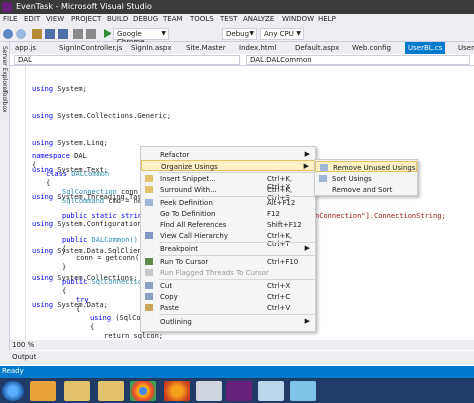 The width and height of the screenshot is (474, 403). What do you see at coordinates (228, 165) in the screenshot?
I see `menu-item-organize-usings: Organize Usings ▶` at bounding box center [228, 165].